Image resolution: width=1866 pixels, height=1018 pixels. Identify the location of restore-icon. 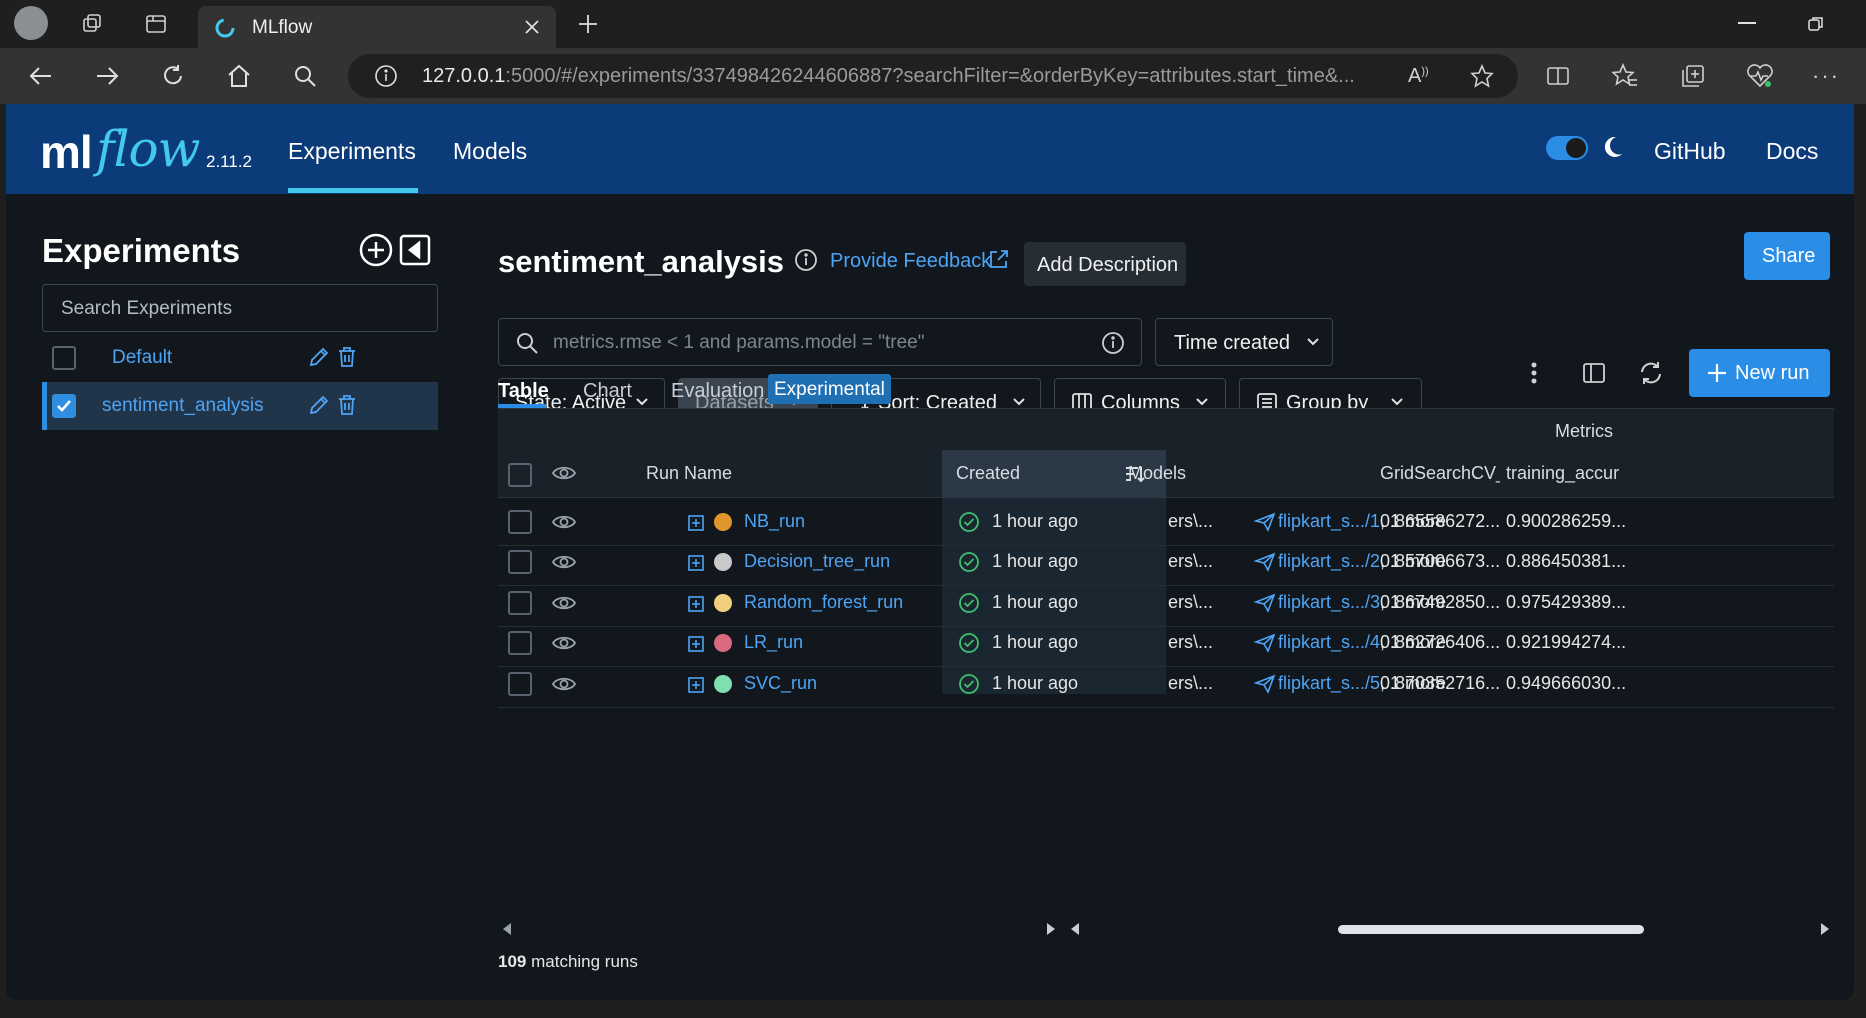
(1816, 24).